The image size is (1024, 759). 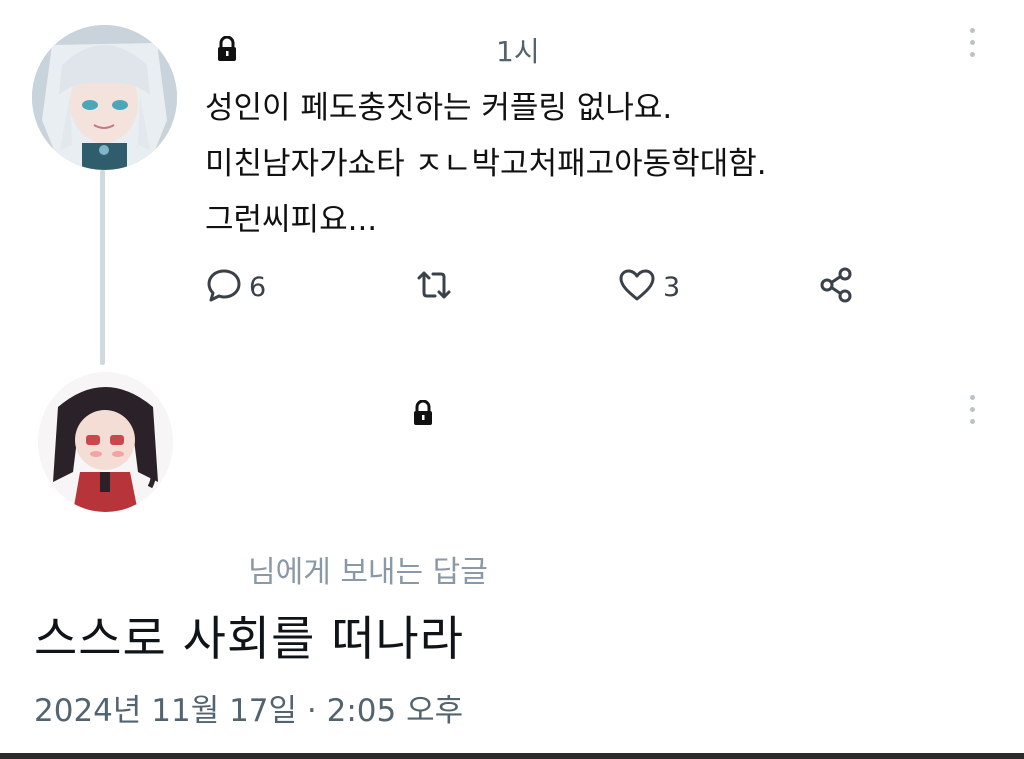 What do you see at coordinates (518, 50) in the screenshot?
I see `tweet-time: 1시` at bounding box center [518, 50].